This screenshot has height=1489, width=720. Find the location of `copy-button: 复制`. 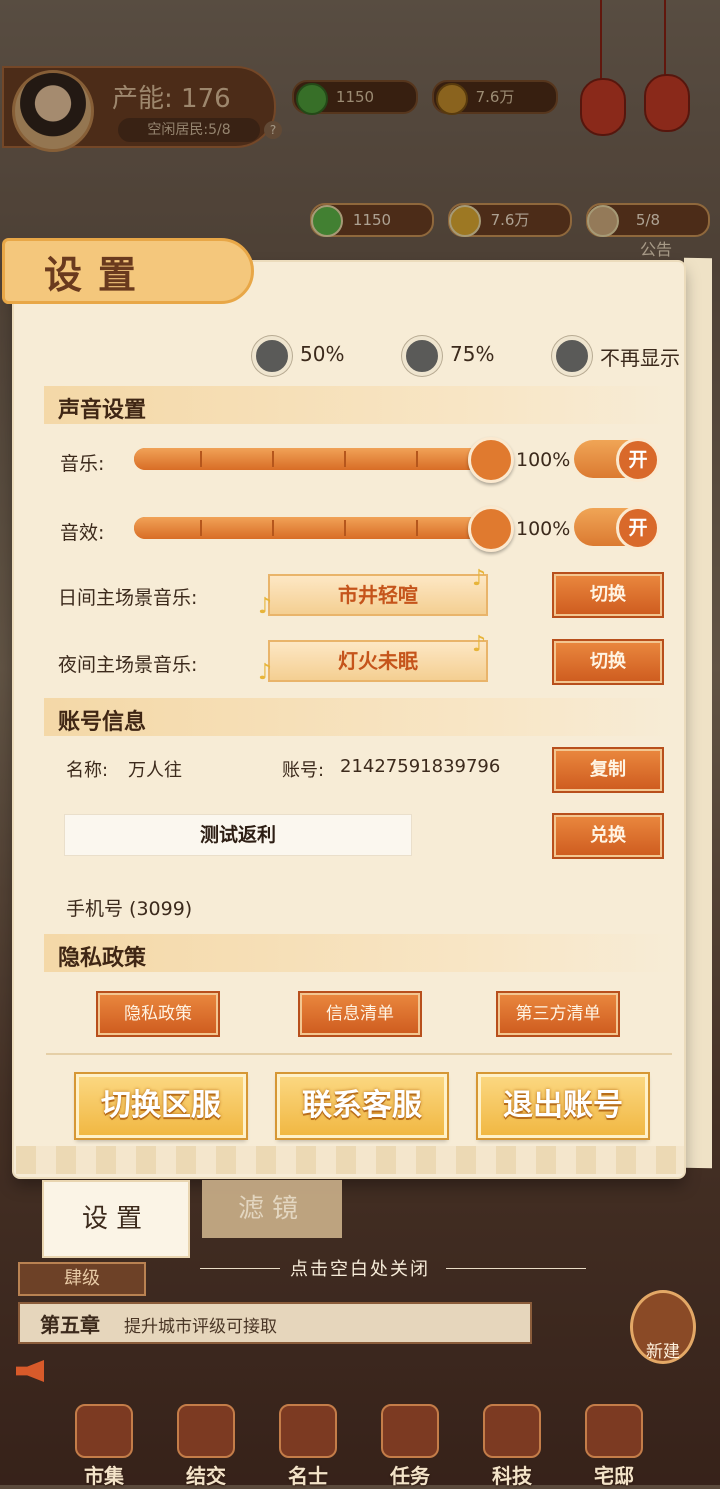

copy-button: 复制 is located at coordinates (608, 770).